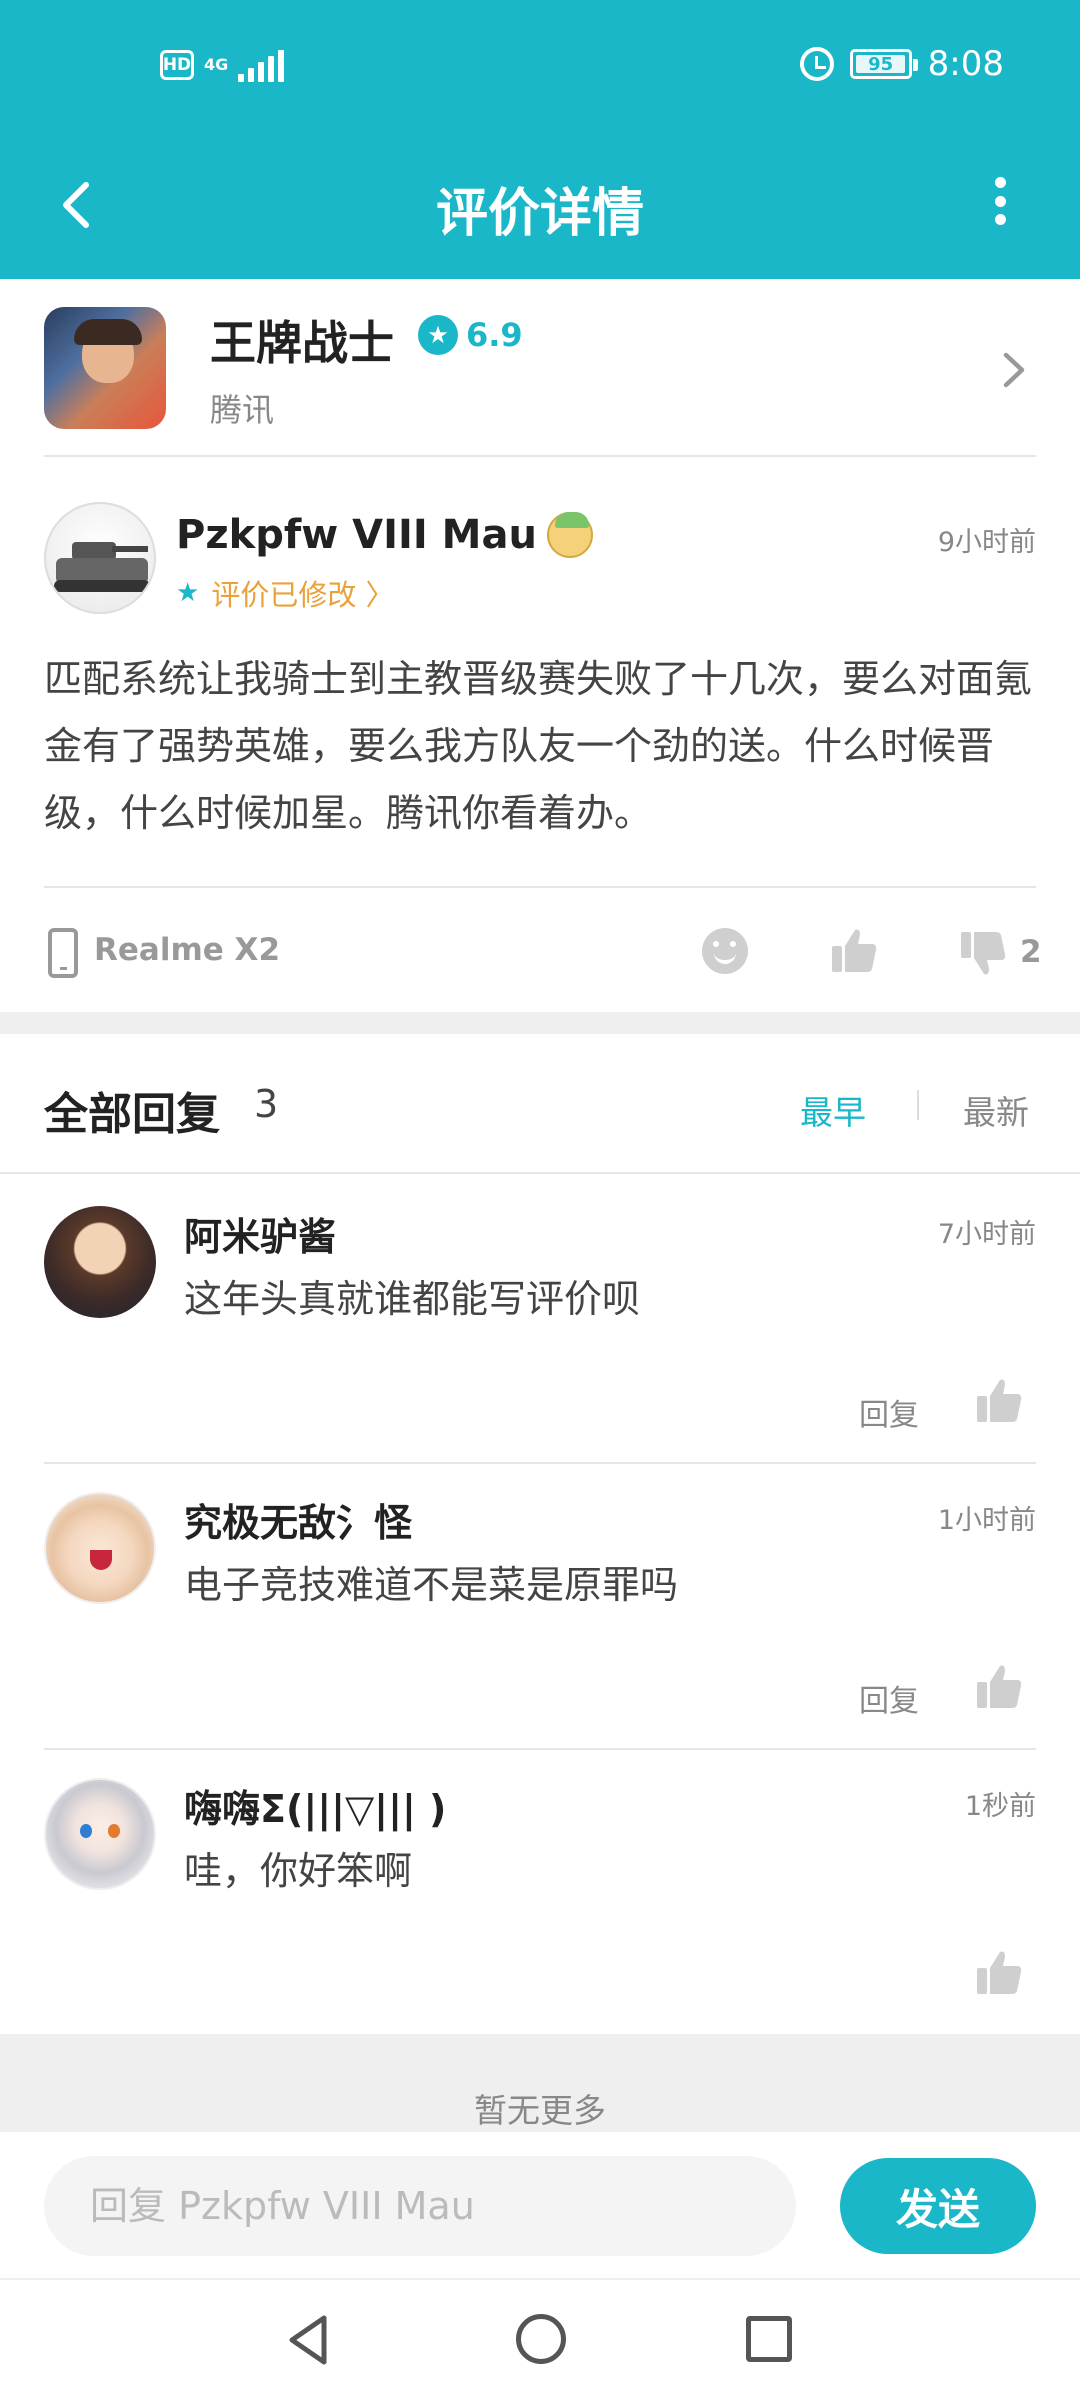  I want to click on emoji-badge-icon, so click(569, 535).